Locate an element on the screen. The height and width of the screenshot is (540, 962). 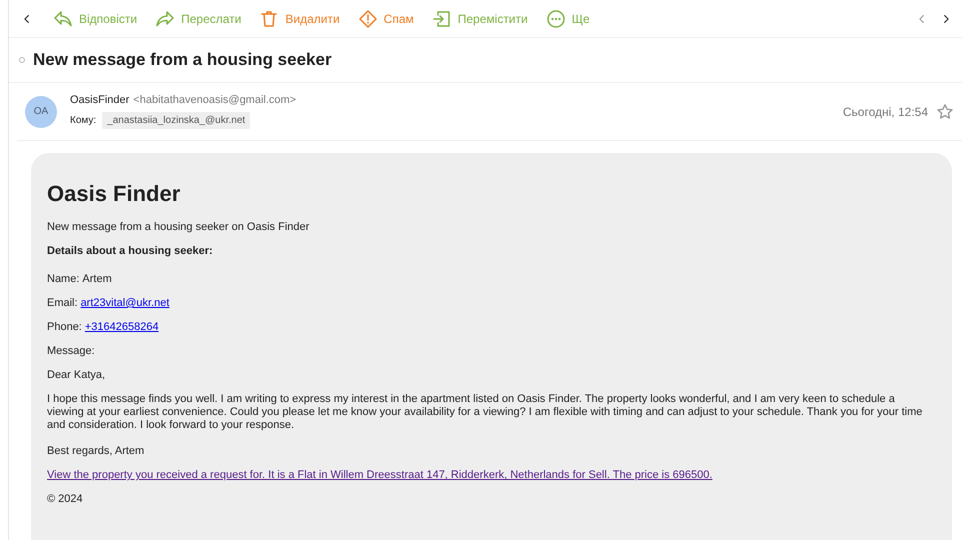
field-label: Email: is located at coordinates (62, 303).